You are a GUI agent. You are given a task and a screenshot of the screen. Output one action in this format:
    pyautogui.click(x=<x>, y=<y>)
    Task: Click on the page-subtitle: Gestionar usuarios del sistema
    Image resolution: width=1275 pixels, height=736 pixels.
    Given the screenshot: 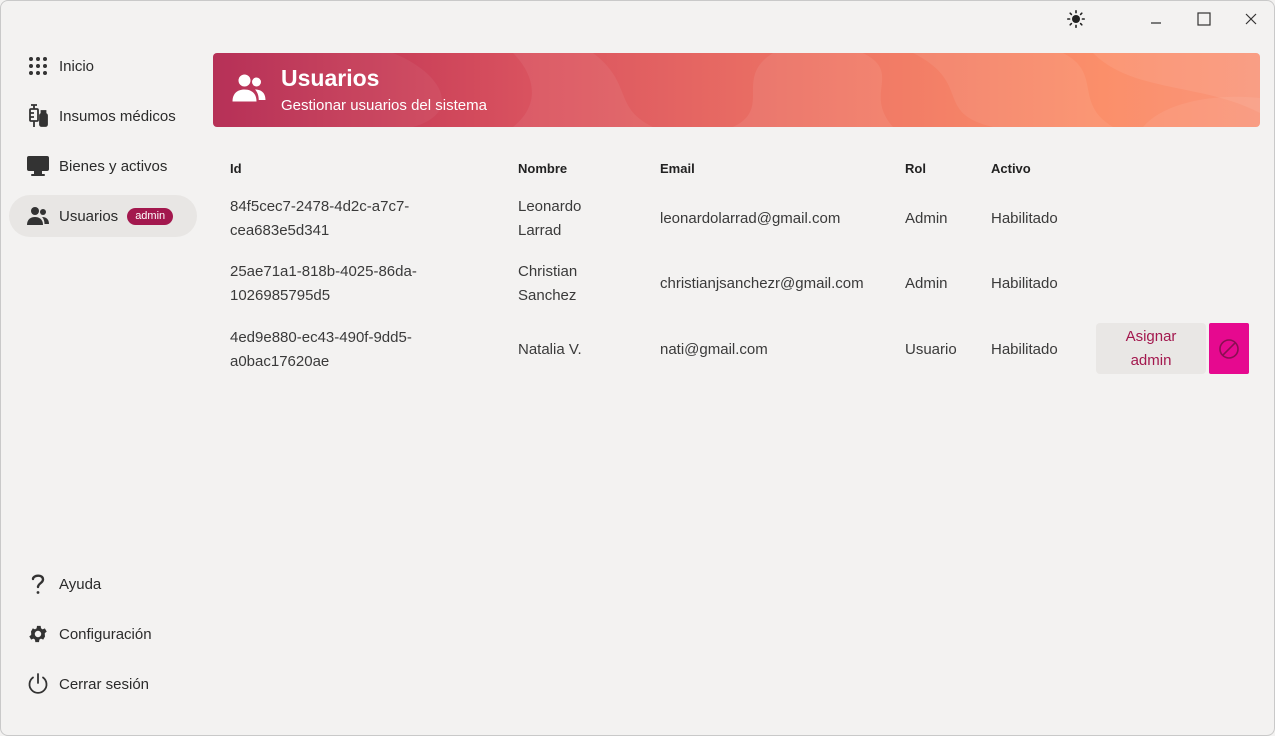 What is the action you would take?
    pyautogui.click(x=384, y=105)
    